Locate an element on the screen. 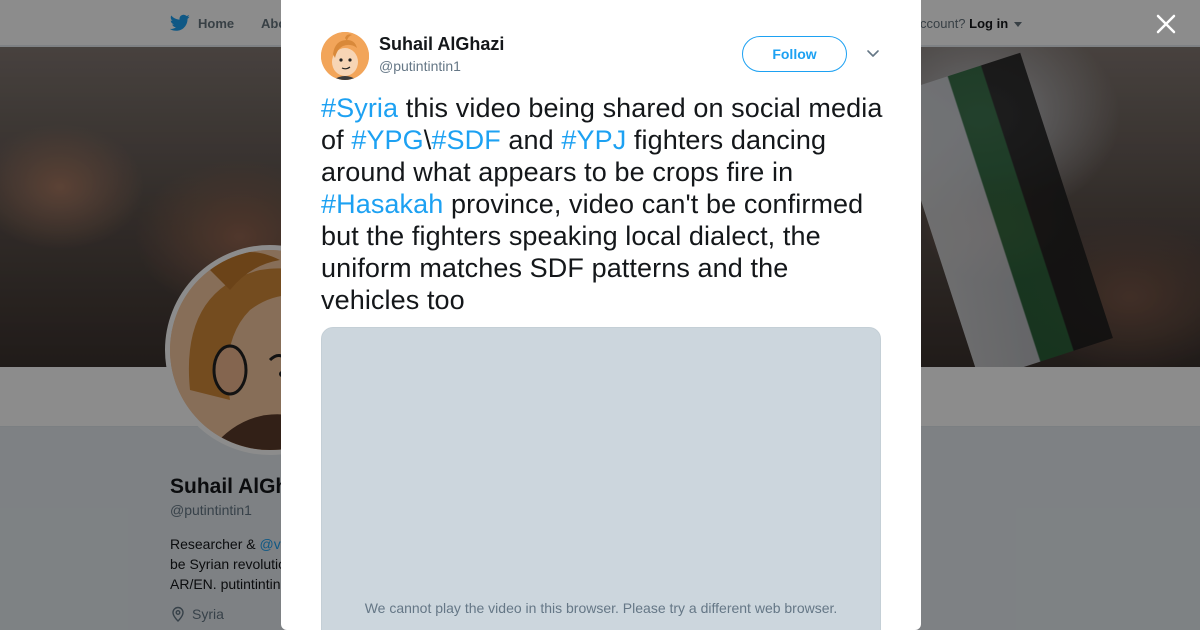 Image resolution: width=1200 pixels, height=630 pixels. close-icon is located at coordinates (1166, 24).